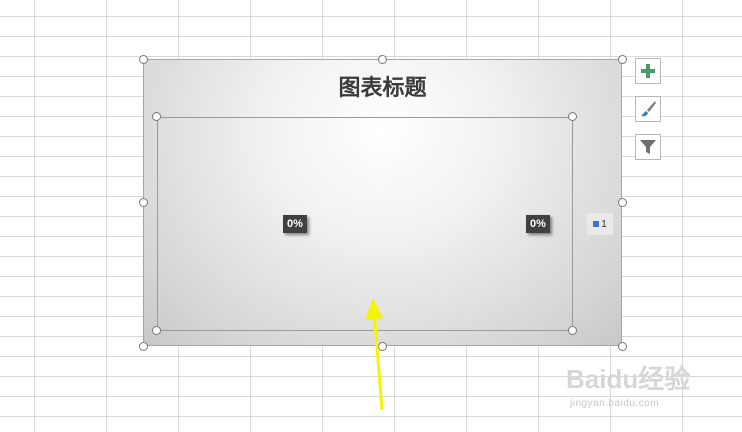 The image size is (742, 432). I want to click on chart-styles-button, so click(648, 109).